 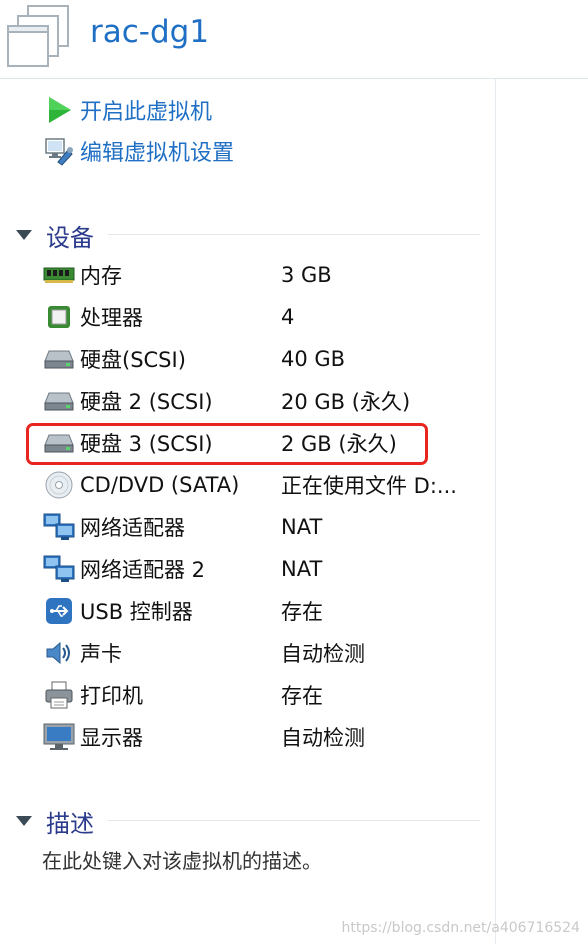 I want to click on device-row-sound-card: 声卡 自动检测, so click(x=262, y=653).